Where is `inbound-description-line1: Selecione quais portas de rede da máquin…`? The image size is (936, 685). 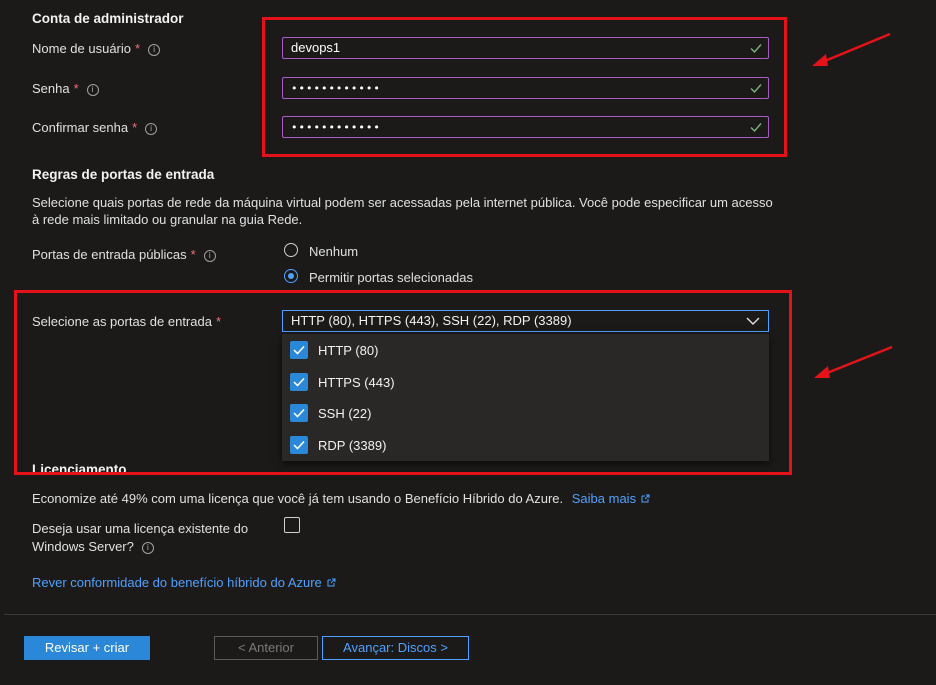
inbound-description-line1: Selecione quais portas de rede da máquin… is located at coordinates (402, 202).